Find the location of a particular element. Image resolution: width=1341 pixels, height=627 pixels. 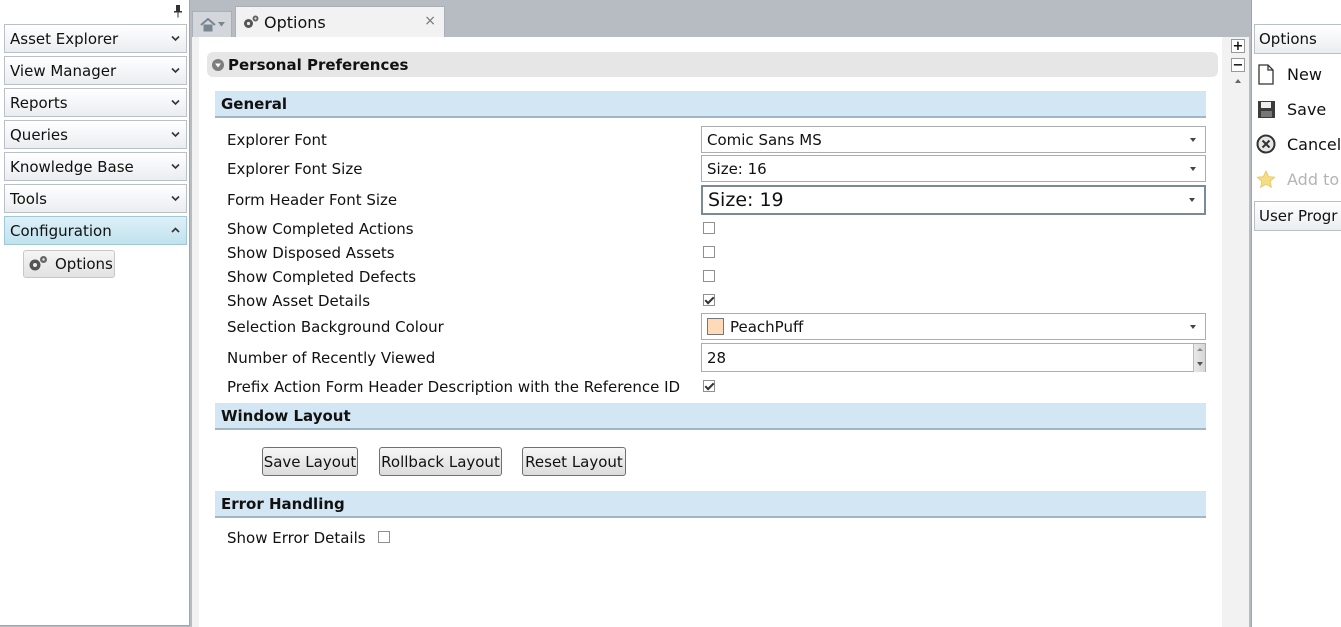

save-button: Save is located at coordinates (1298, 109).